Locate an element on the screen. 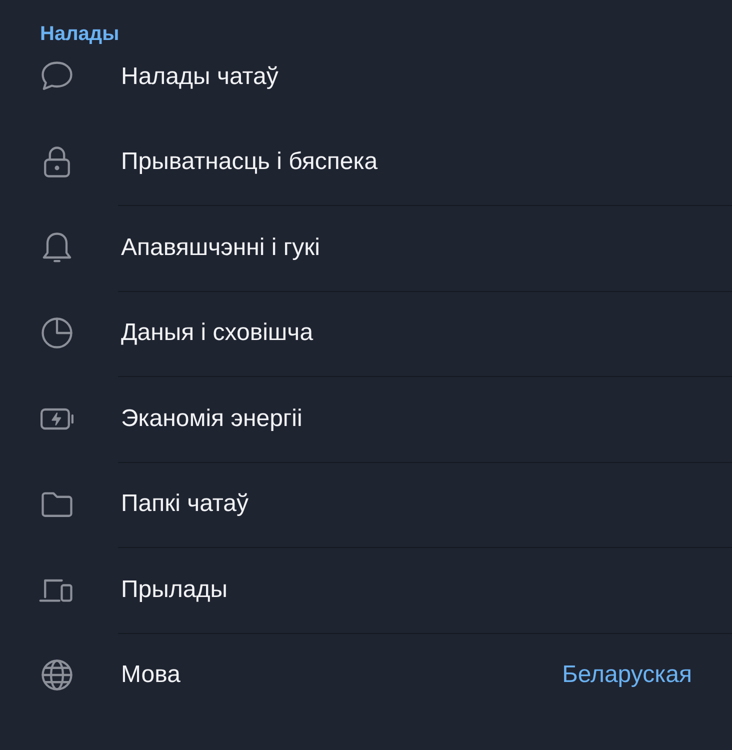 The width and height of the screenshot is (732, 750). settings-item: Налады чатаў is located at coordinates (426, 76).